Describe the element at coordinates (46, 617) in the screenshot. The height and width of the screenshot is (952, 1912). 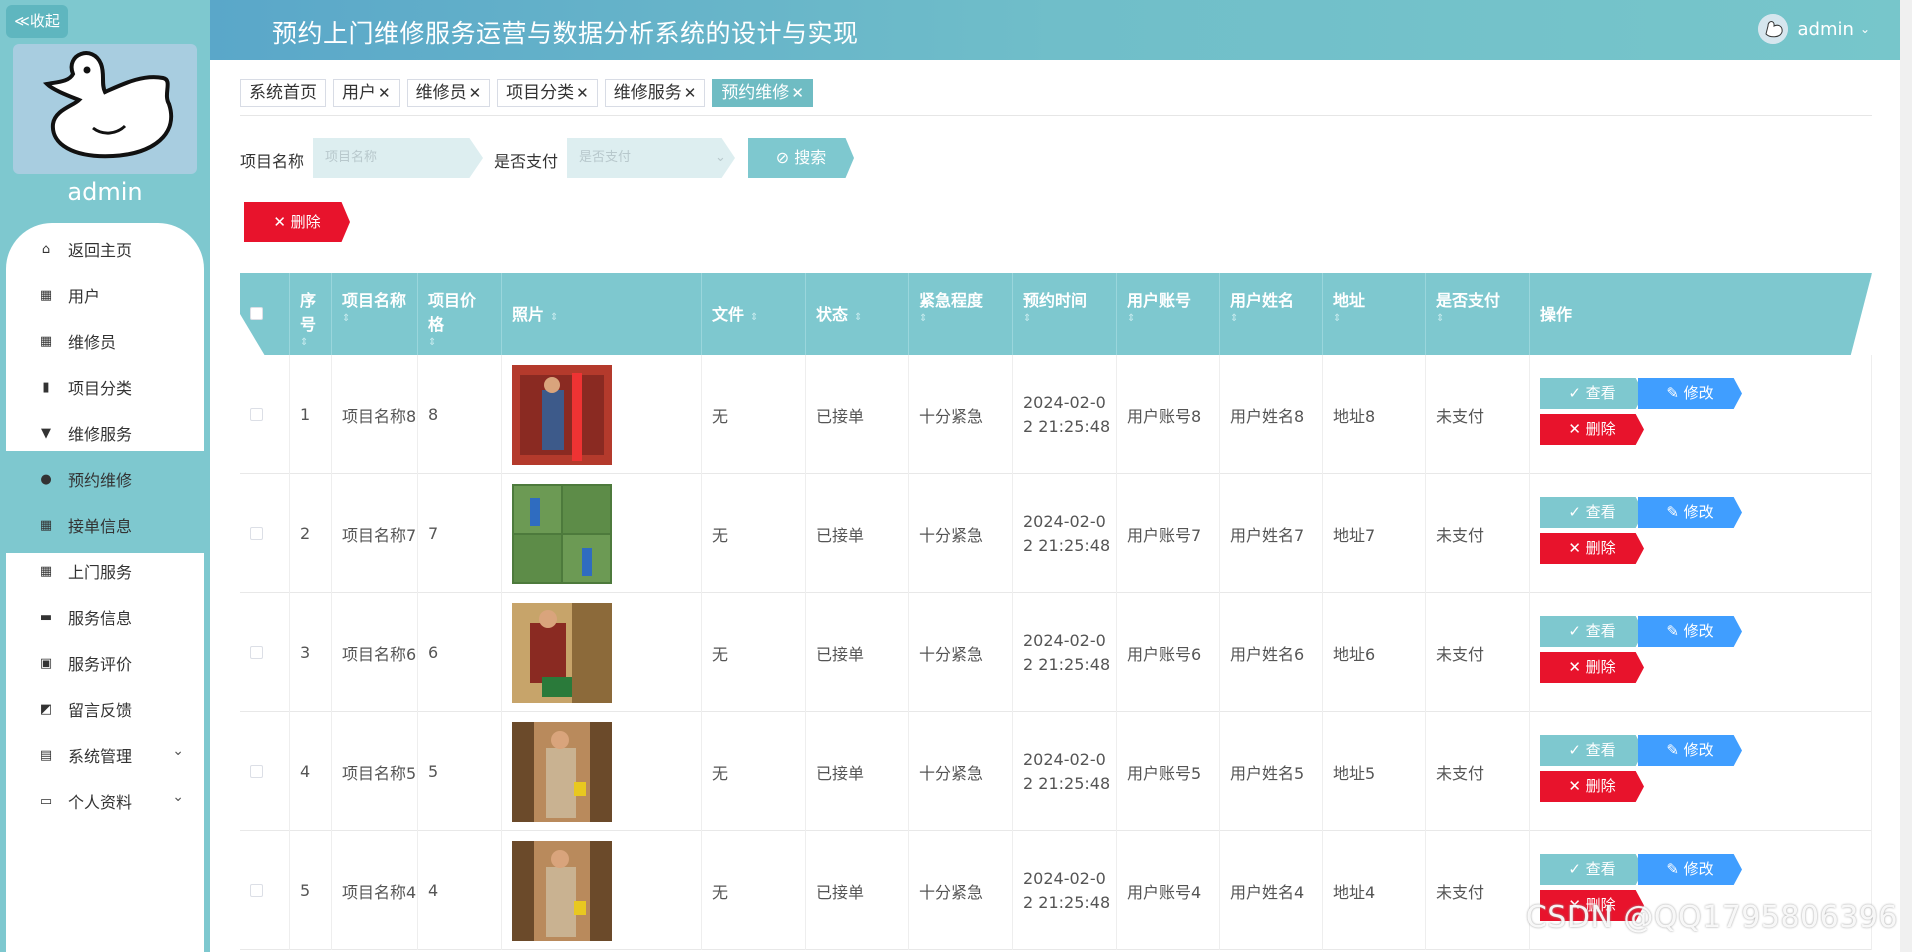
I see `briefcase-icon: ▬` at that location.